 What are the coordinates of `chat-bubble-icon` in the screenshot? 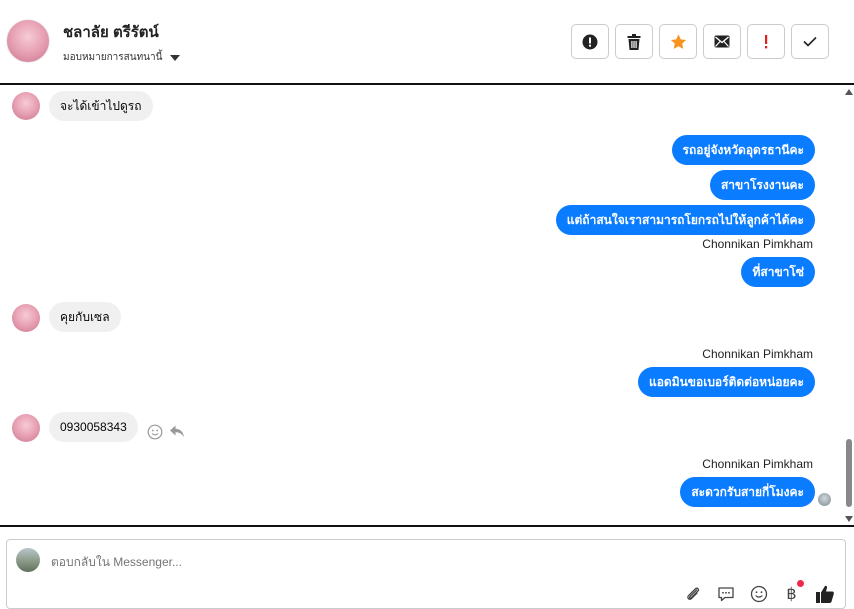 It's located at (725, 593).